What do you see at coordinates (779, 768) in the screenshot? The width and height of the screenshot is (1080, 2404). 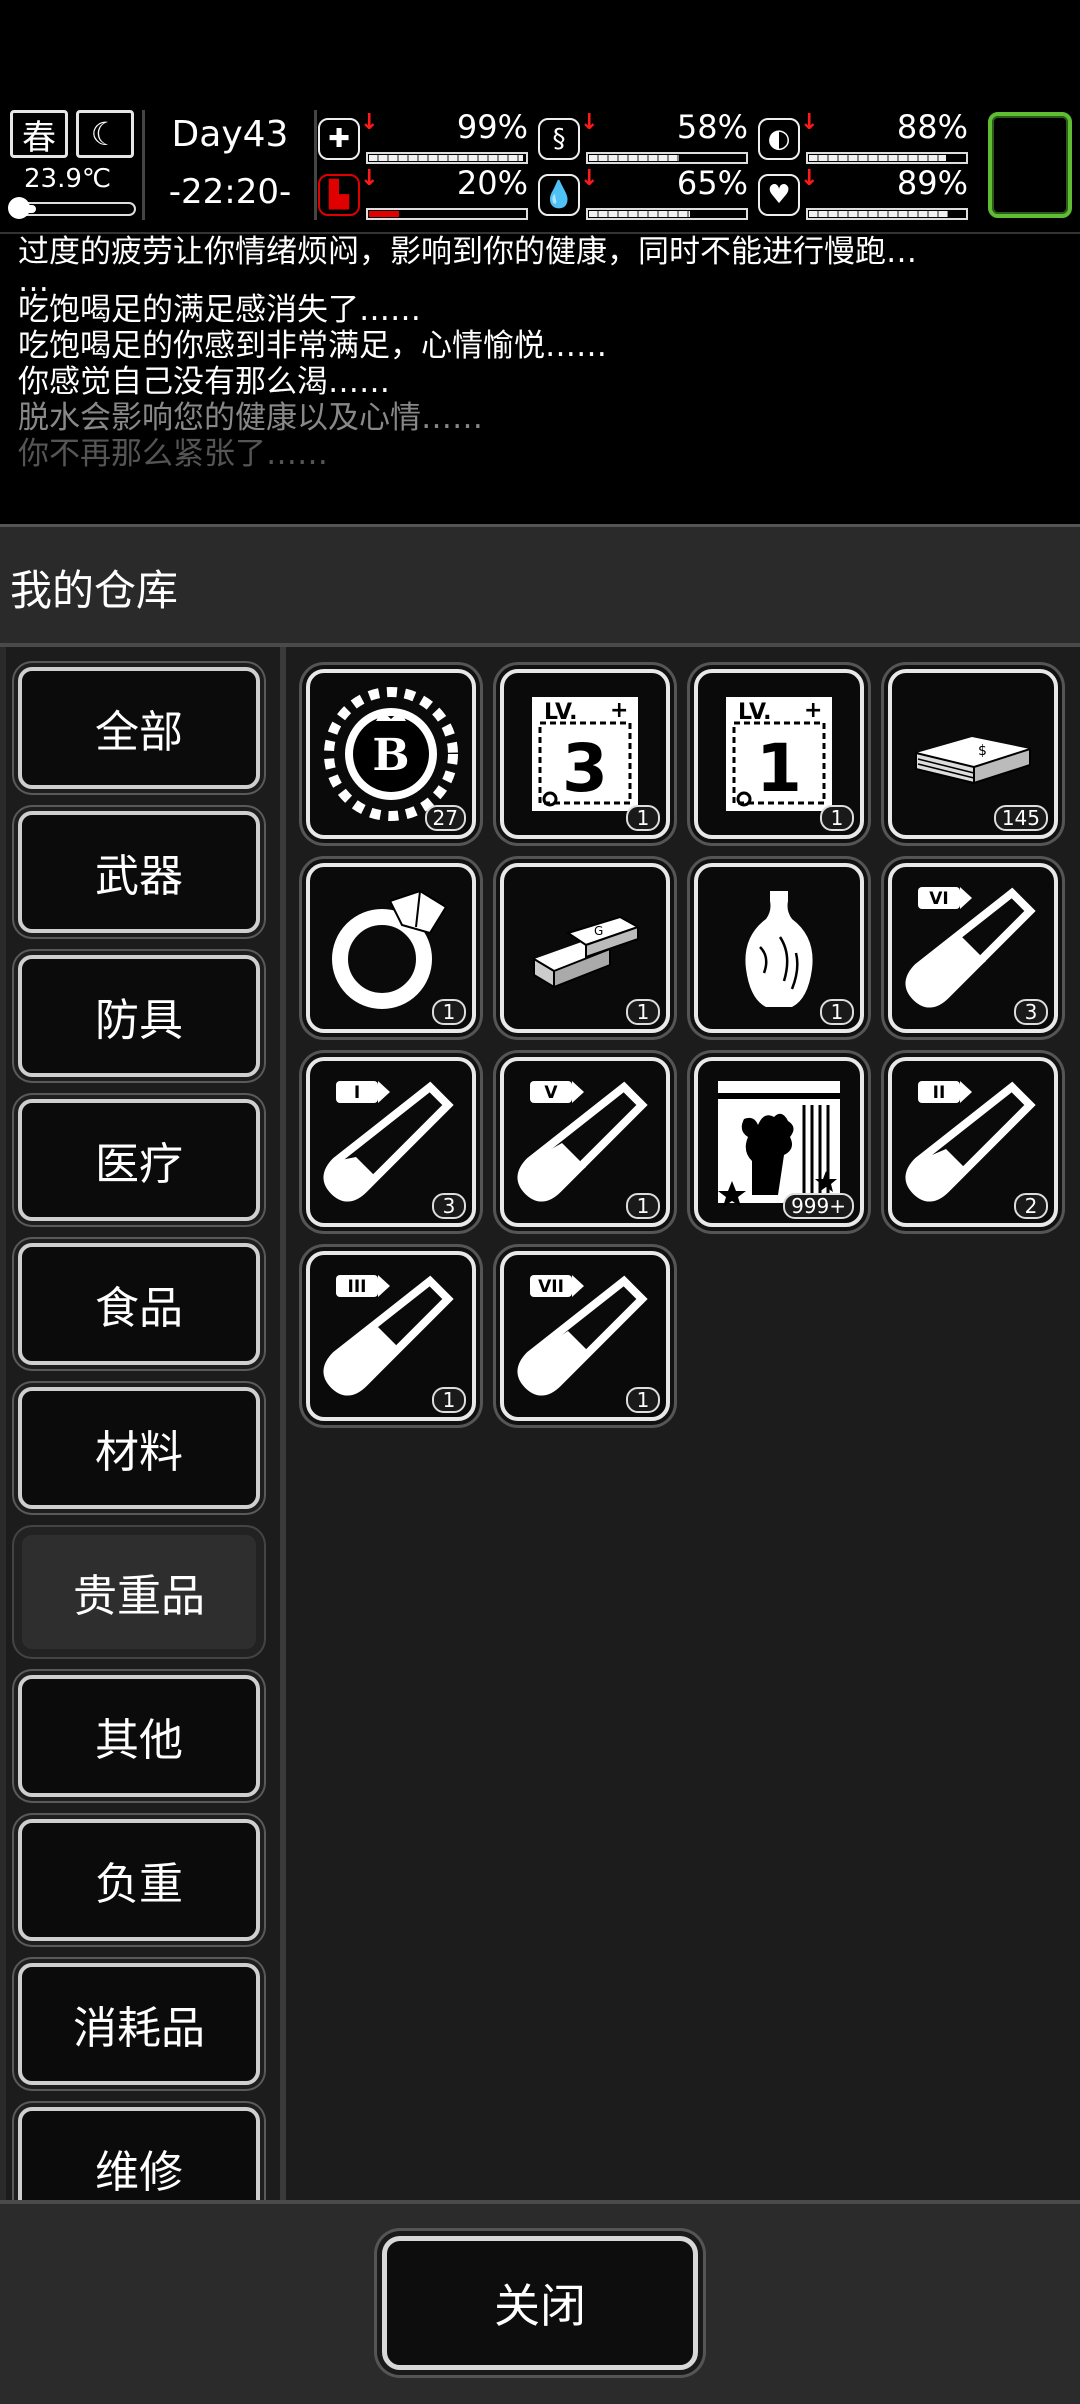 I see `svg-text: 1` at bounding box center [779, 768].